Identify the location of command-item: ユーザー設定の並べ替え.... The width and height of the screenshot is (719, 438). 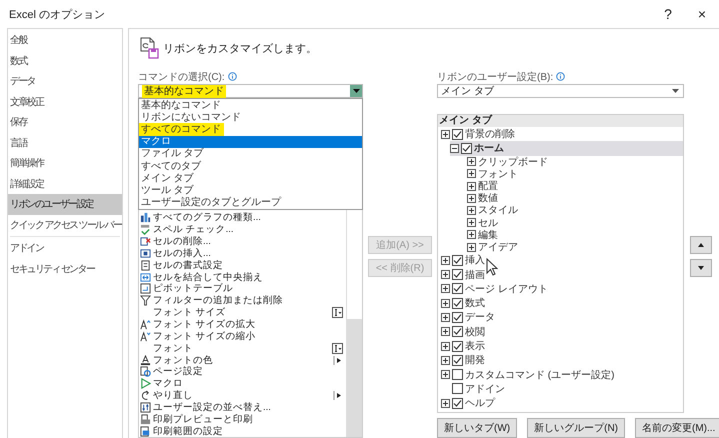
(242, 408).